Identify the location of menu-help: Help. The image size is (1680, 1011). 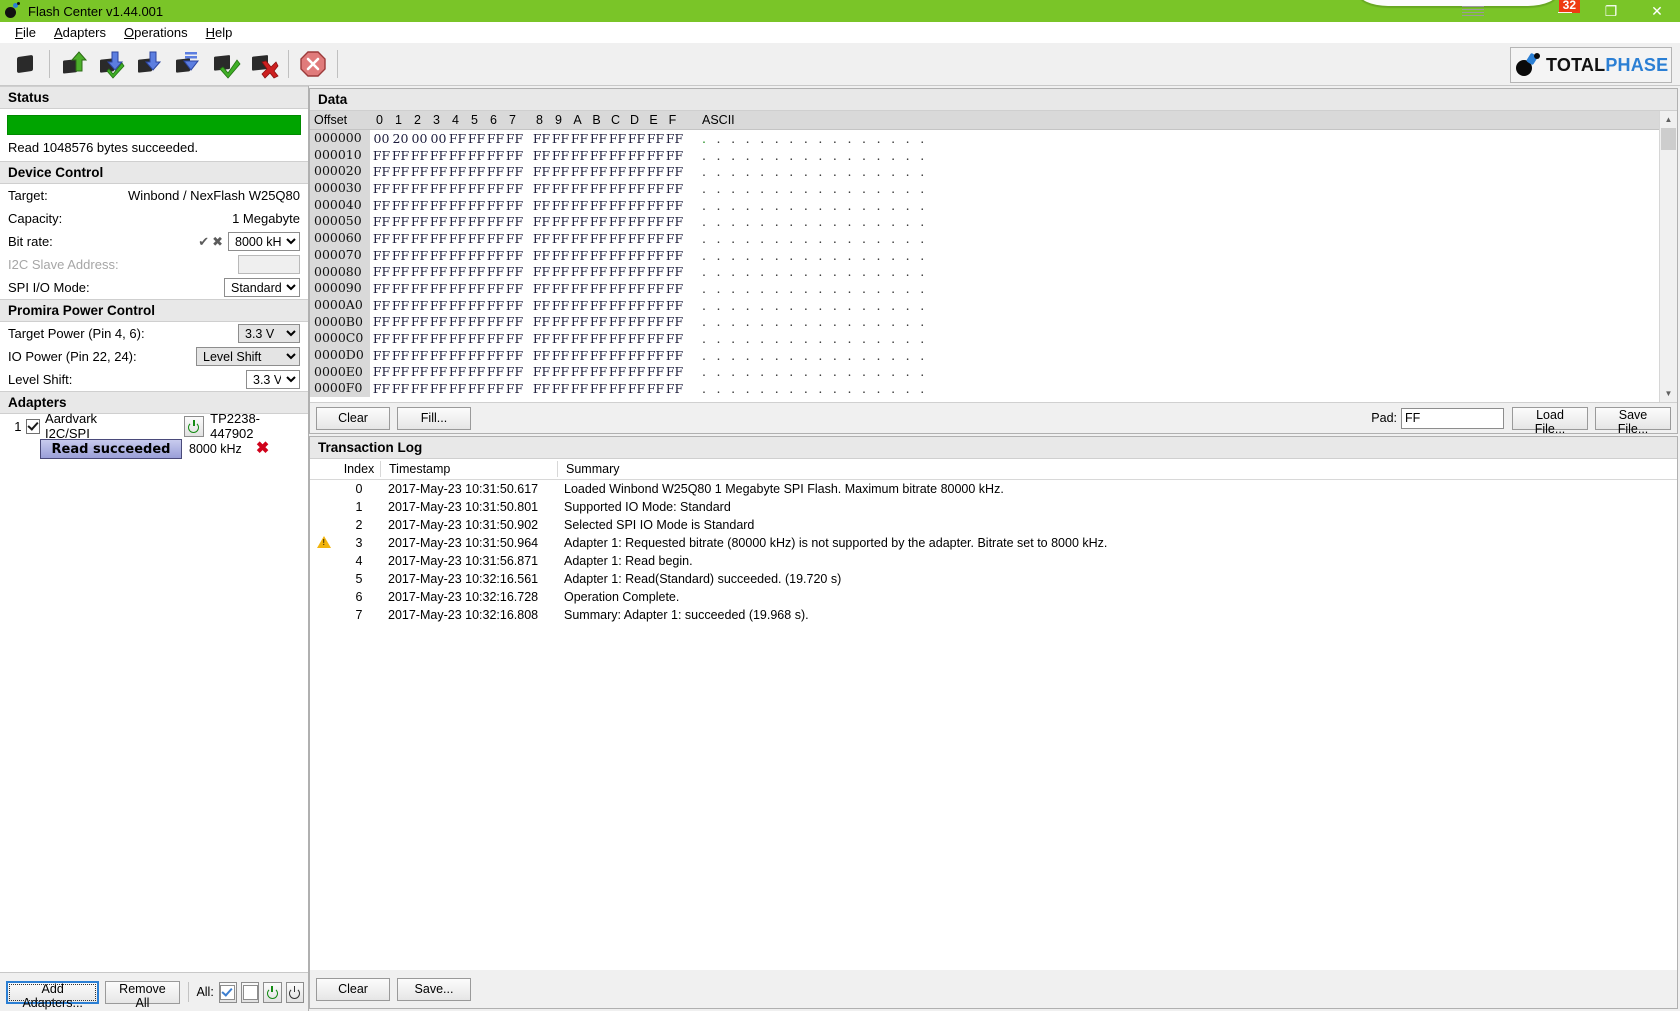
(219, 32).